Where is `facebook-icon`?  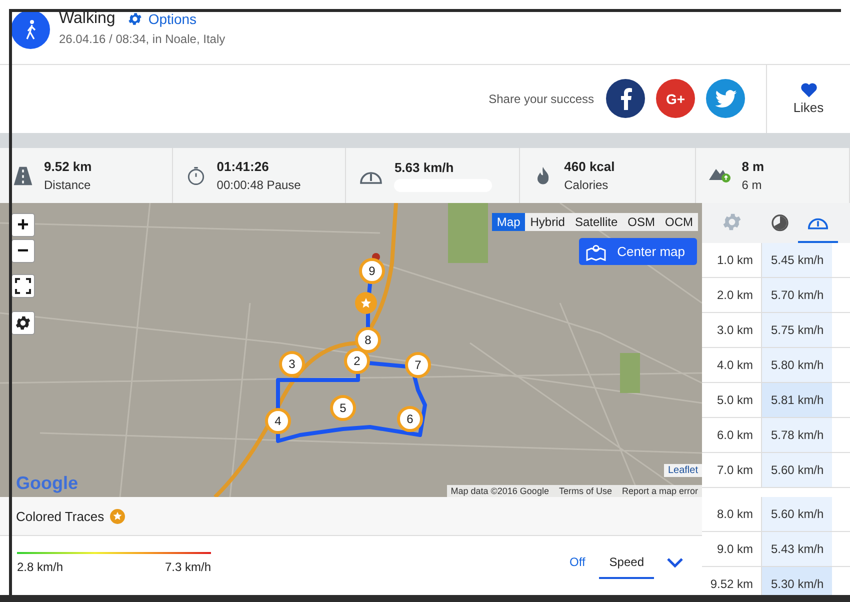
facebook-icon is located at coordinates (626, 99).